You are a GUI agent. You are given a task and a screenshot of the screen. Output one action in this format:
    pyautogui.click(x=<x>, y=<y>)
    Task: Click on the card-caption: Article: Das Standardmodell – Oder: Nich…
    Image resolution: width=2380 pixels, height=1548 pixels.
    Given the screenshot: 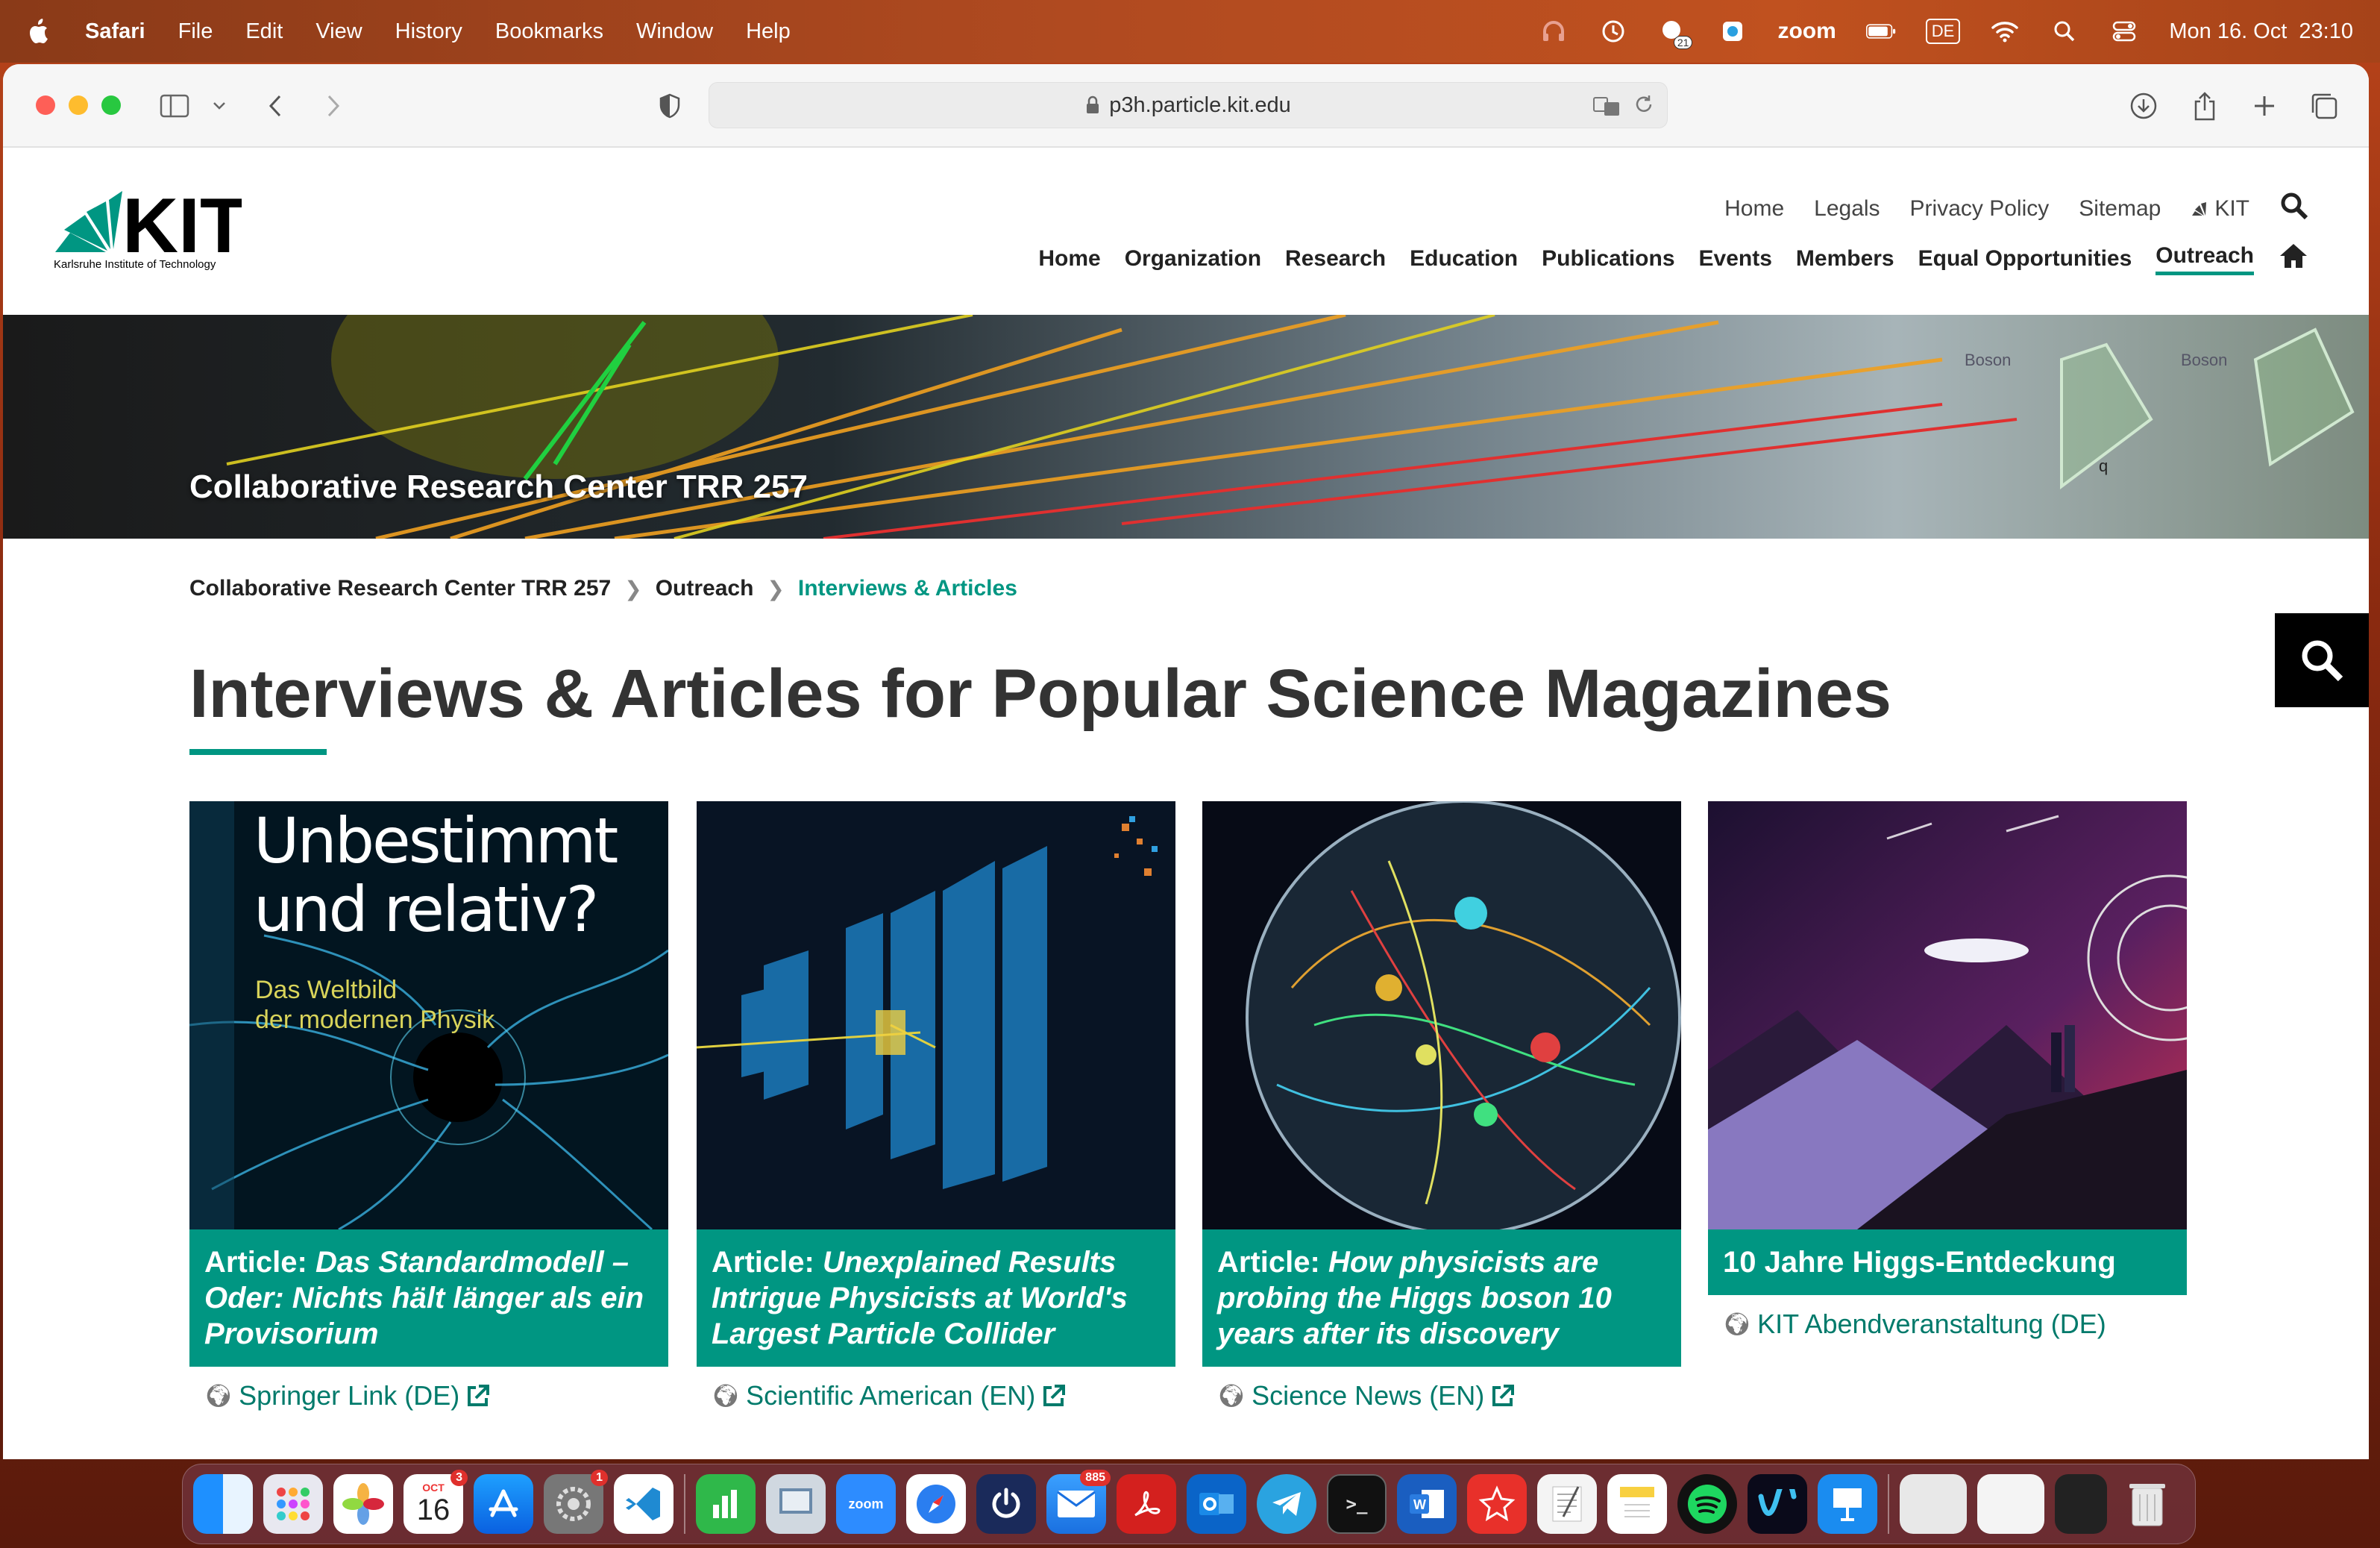 What is the action you would take?
    pyautogui.click(x=428, y=1298)
    